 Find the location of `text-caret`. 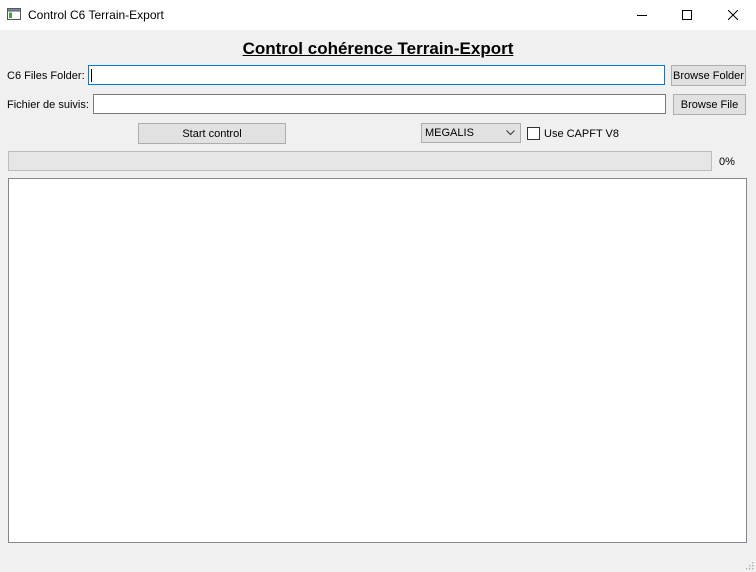

text-caret is located at coordinates (91, 75).